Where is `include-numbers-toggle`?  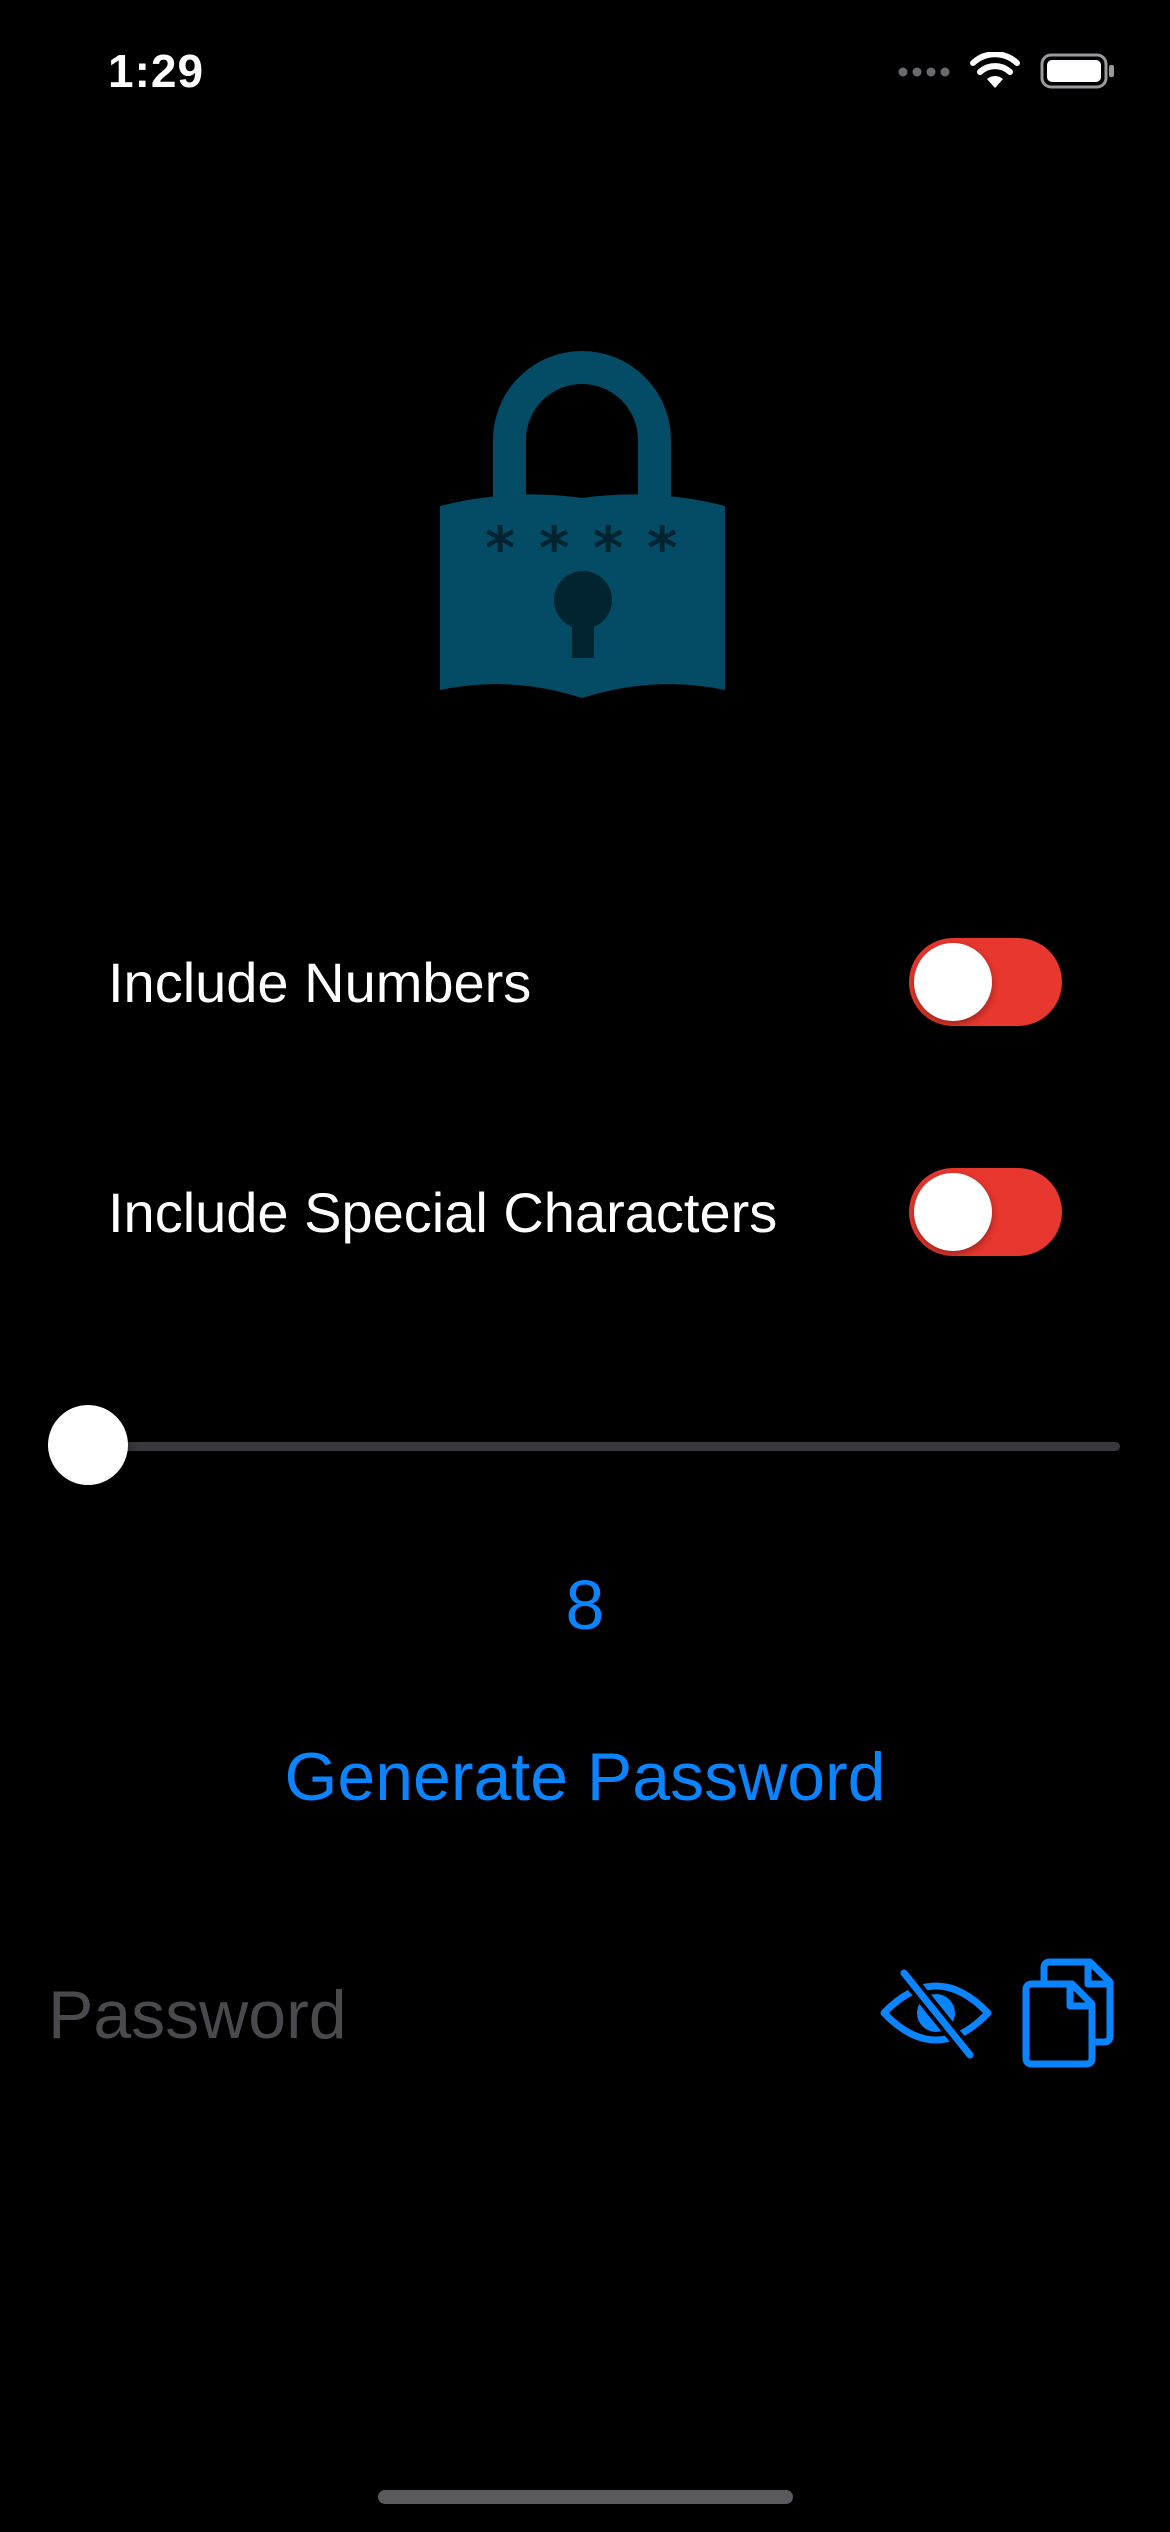 include-numbers-toggle is located at coordinates (985, 982).